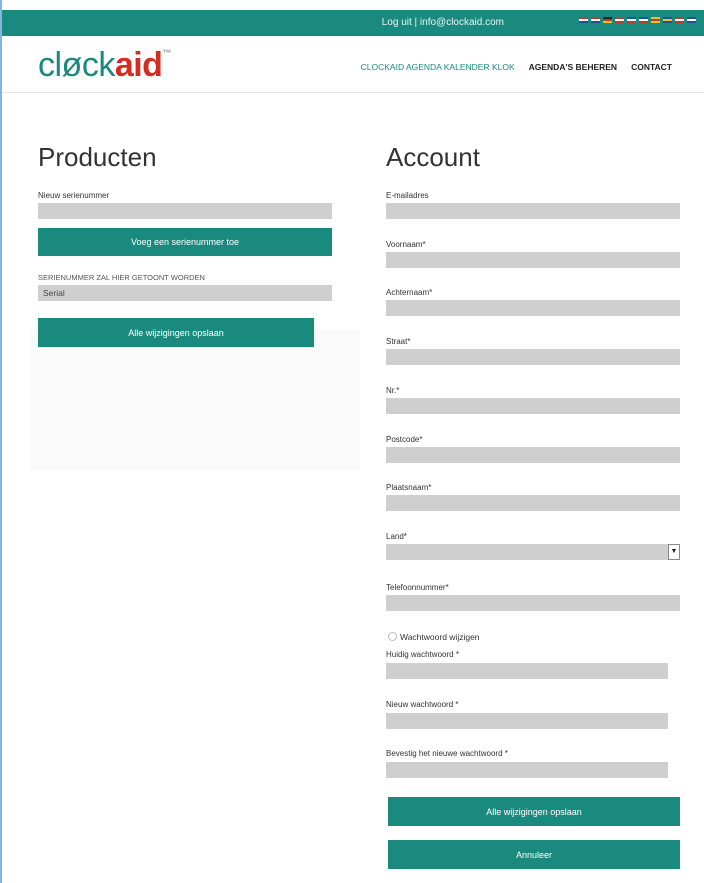 This screenshot has width=704, height=883. What do you see at coordinates (637, 20) in the screenshot?
I see `language-flags` at bounding box center [637, 20].